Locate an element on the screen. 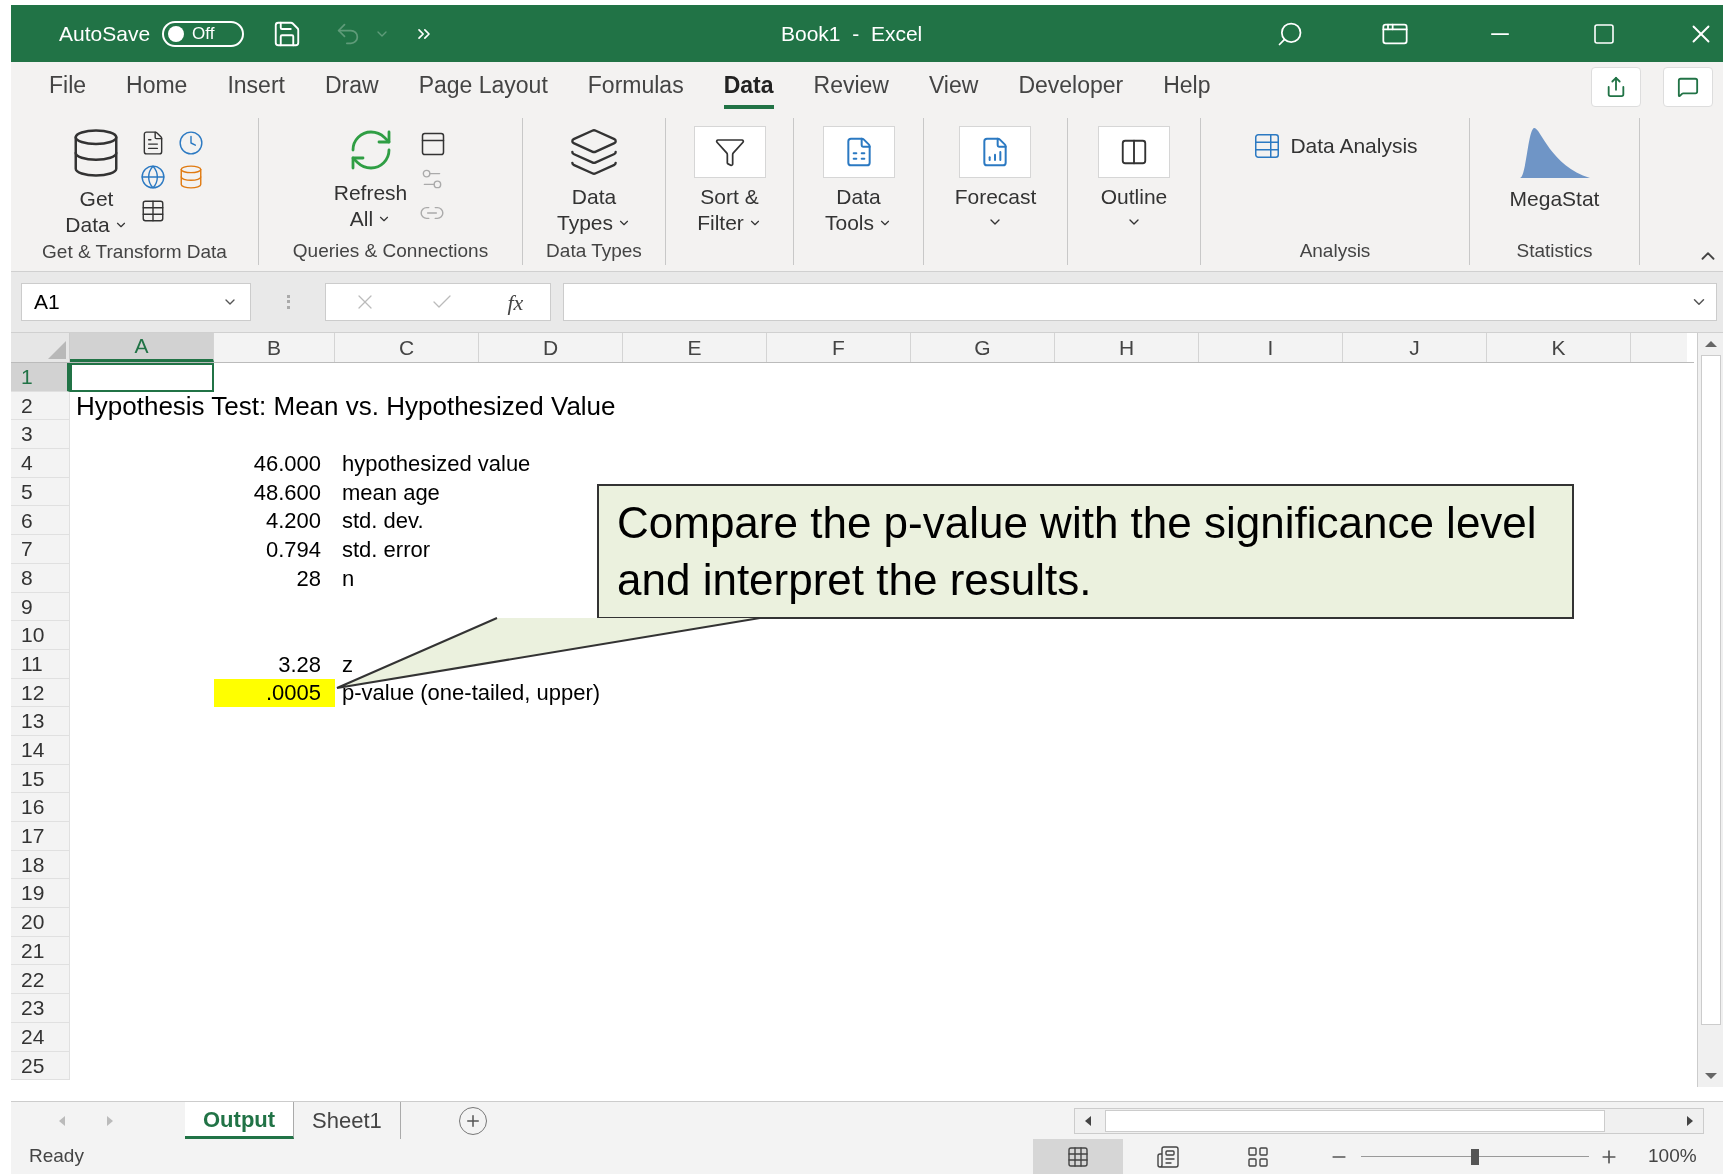 This screenshot has height=1174, width=1723. column-header: J is located at coordinates (1415, 347).